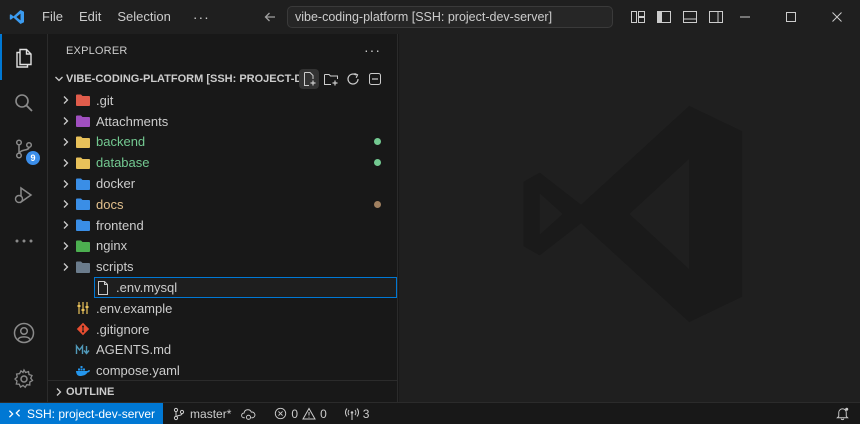 Image resolution: width=860 pixels, height=424 pixels. What do you see at coordinates (201, 17) in the screenshot?
I see `menu-more-icon: ···` at bounding box center [201, 17].